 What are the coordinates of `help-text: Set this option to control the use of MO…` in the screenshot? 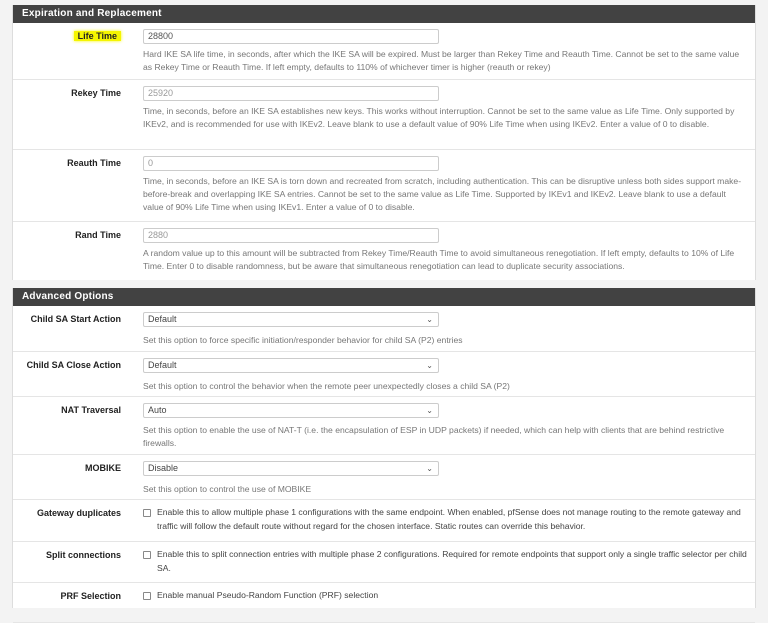 It's located at (227, 489).